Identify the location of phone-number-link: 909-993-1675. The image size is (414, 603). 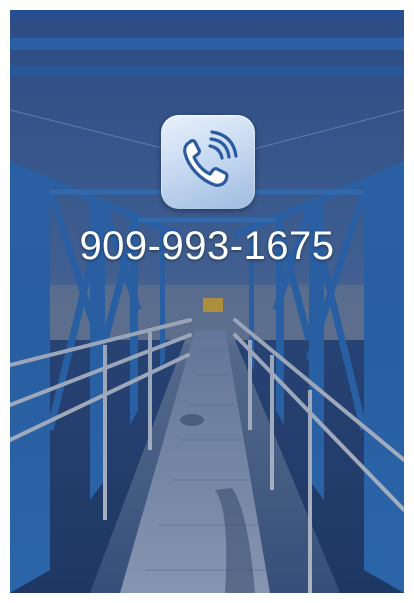
(207, 246).